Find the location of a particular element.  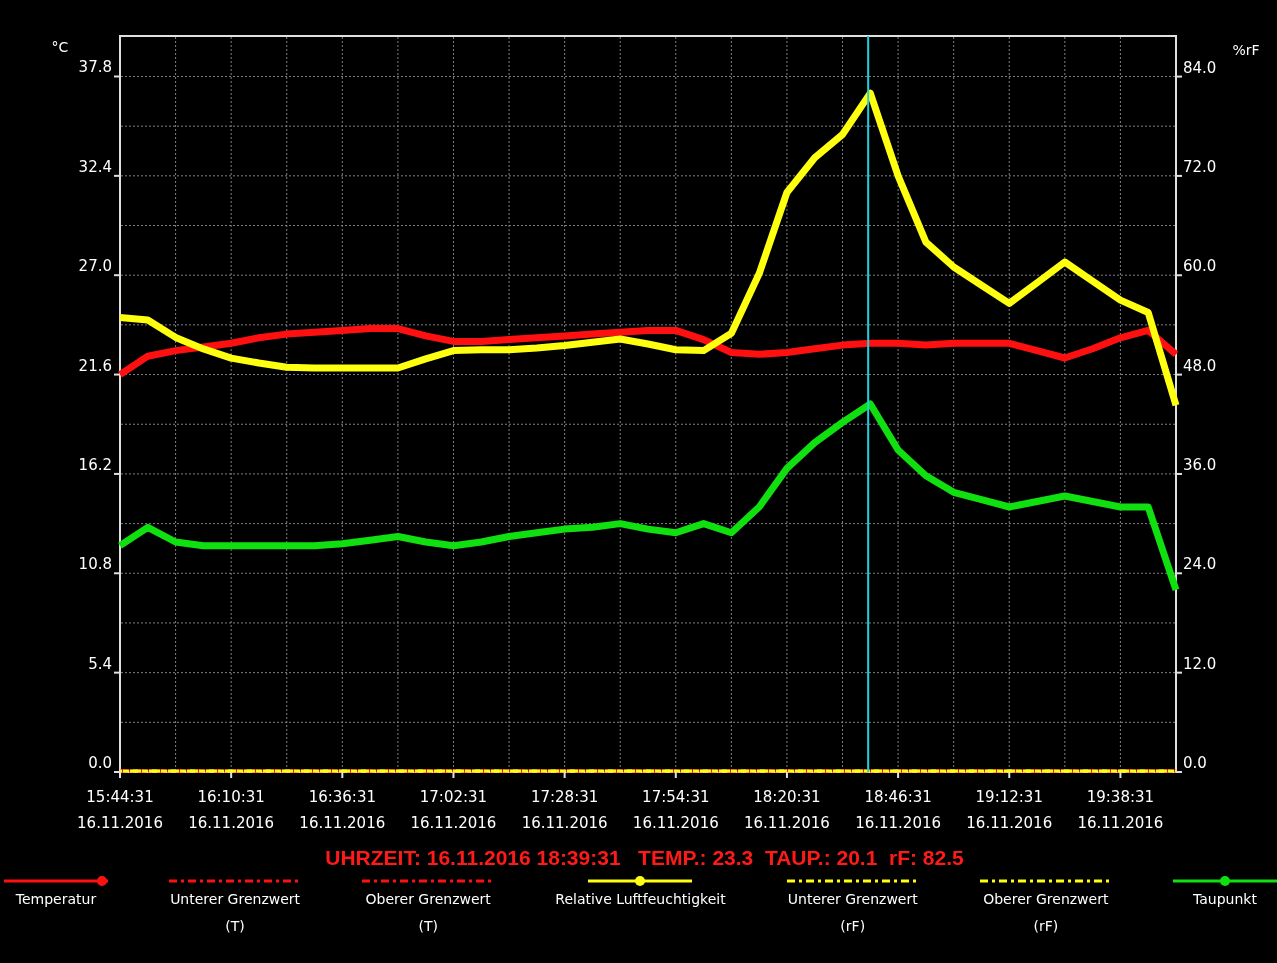

legend-label: Temperatur is located at coordinates (56, 899).